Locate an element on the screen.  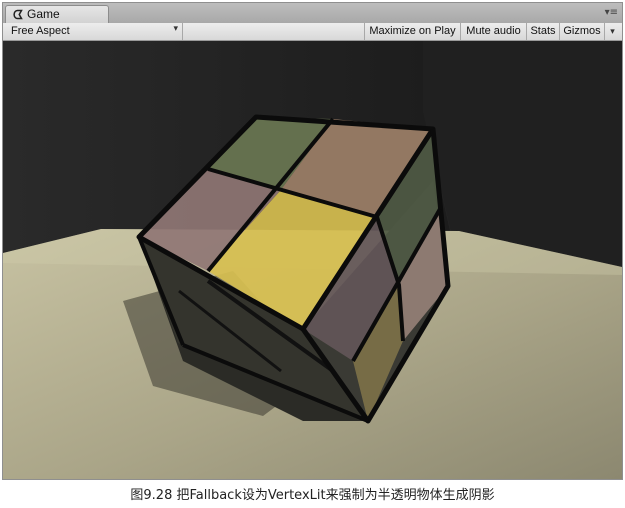
maximize-on-play-button: Maximize on Play is located at coordinates (412, 31).